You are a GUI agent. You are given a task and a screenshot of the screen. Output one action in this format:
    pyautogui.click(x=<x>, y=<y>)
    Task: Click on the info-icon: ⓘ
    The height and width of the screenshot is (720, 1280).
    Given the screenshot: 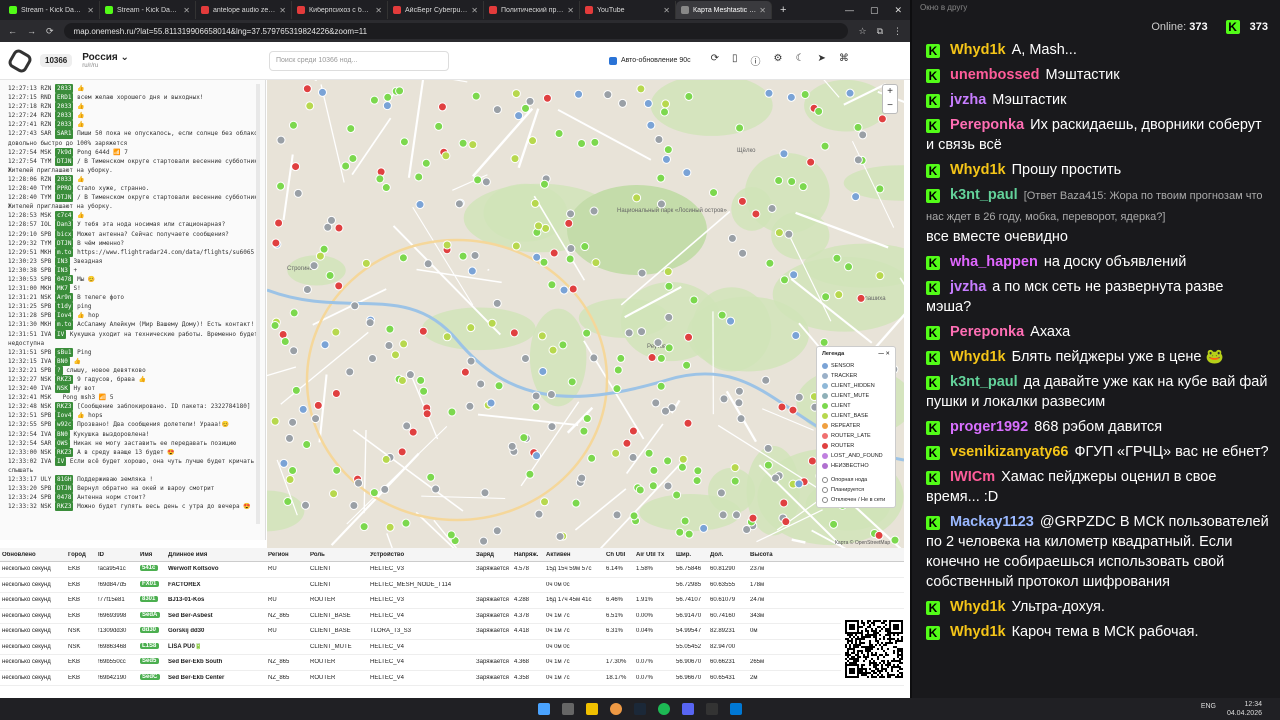 What is the action you would take?
    pyautogui.click(x=756, y=60)
    